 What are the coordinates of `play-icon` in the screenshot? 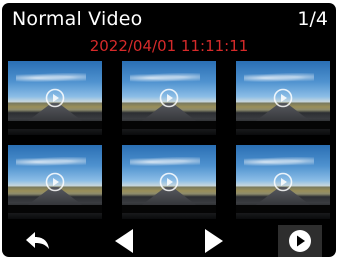 It's located at (300, 241).